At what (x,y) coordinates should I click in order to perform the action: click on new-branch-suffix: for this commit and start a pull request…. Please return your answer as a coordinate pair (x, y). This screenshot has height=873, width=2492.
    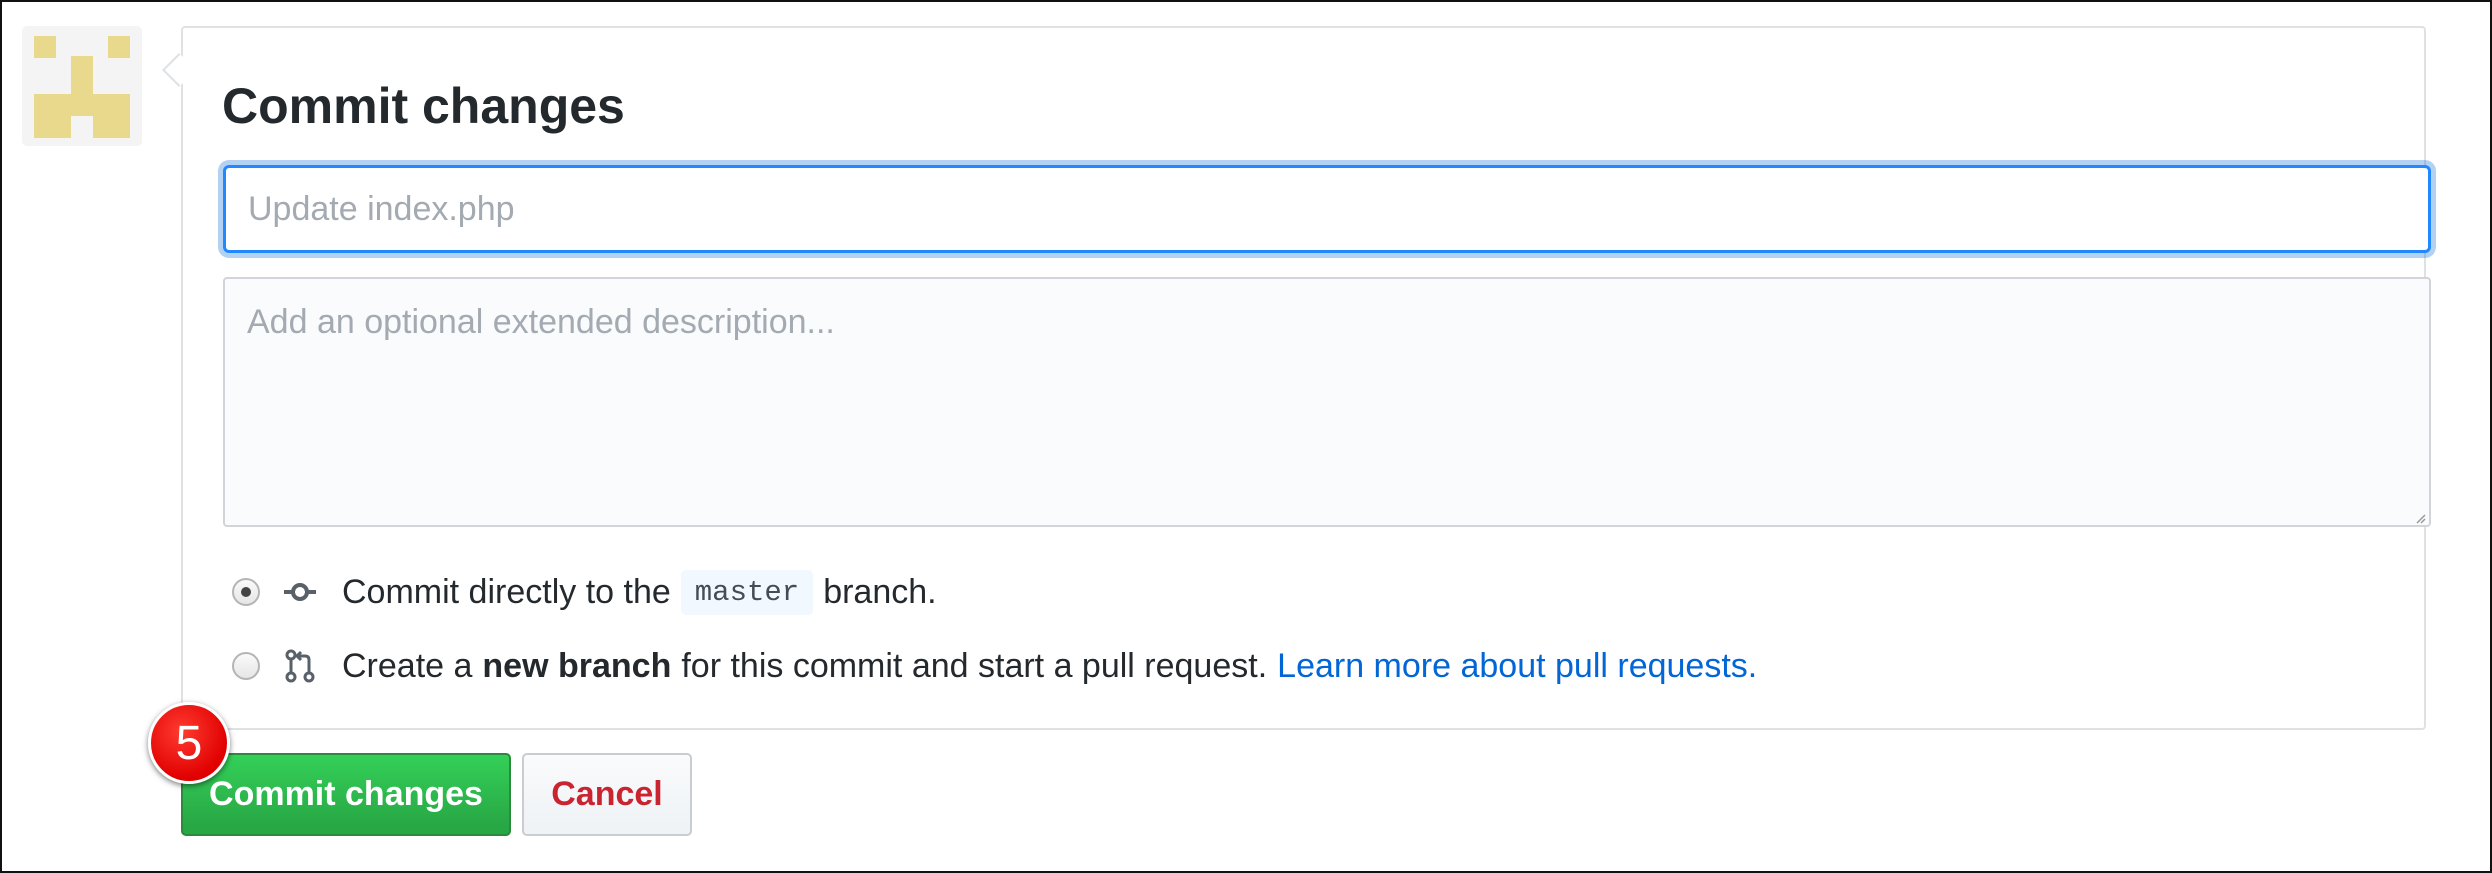
    Looking at the image, I should click on (974, 665).